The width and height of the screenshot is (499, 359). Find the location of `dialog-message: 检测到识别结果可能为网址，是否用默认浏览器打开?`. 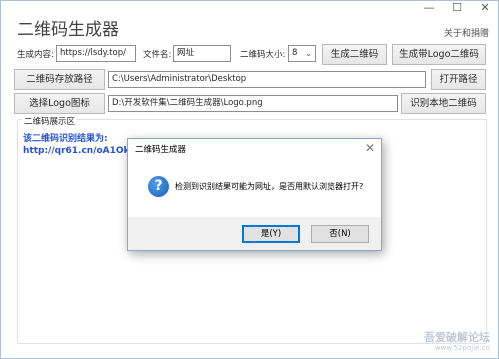

dialog-message: 检测到识别结果可能为网址，是否用默认浏览器打开? is located at coordinates (269, 186).